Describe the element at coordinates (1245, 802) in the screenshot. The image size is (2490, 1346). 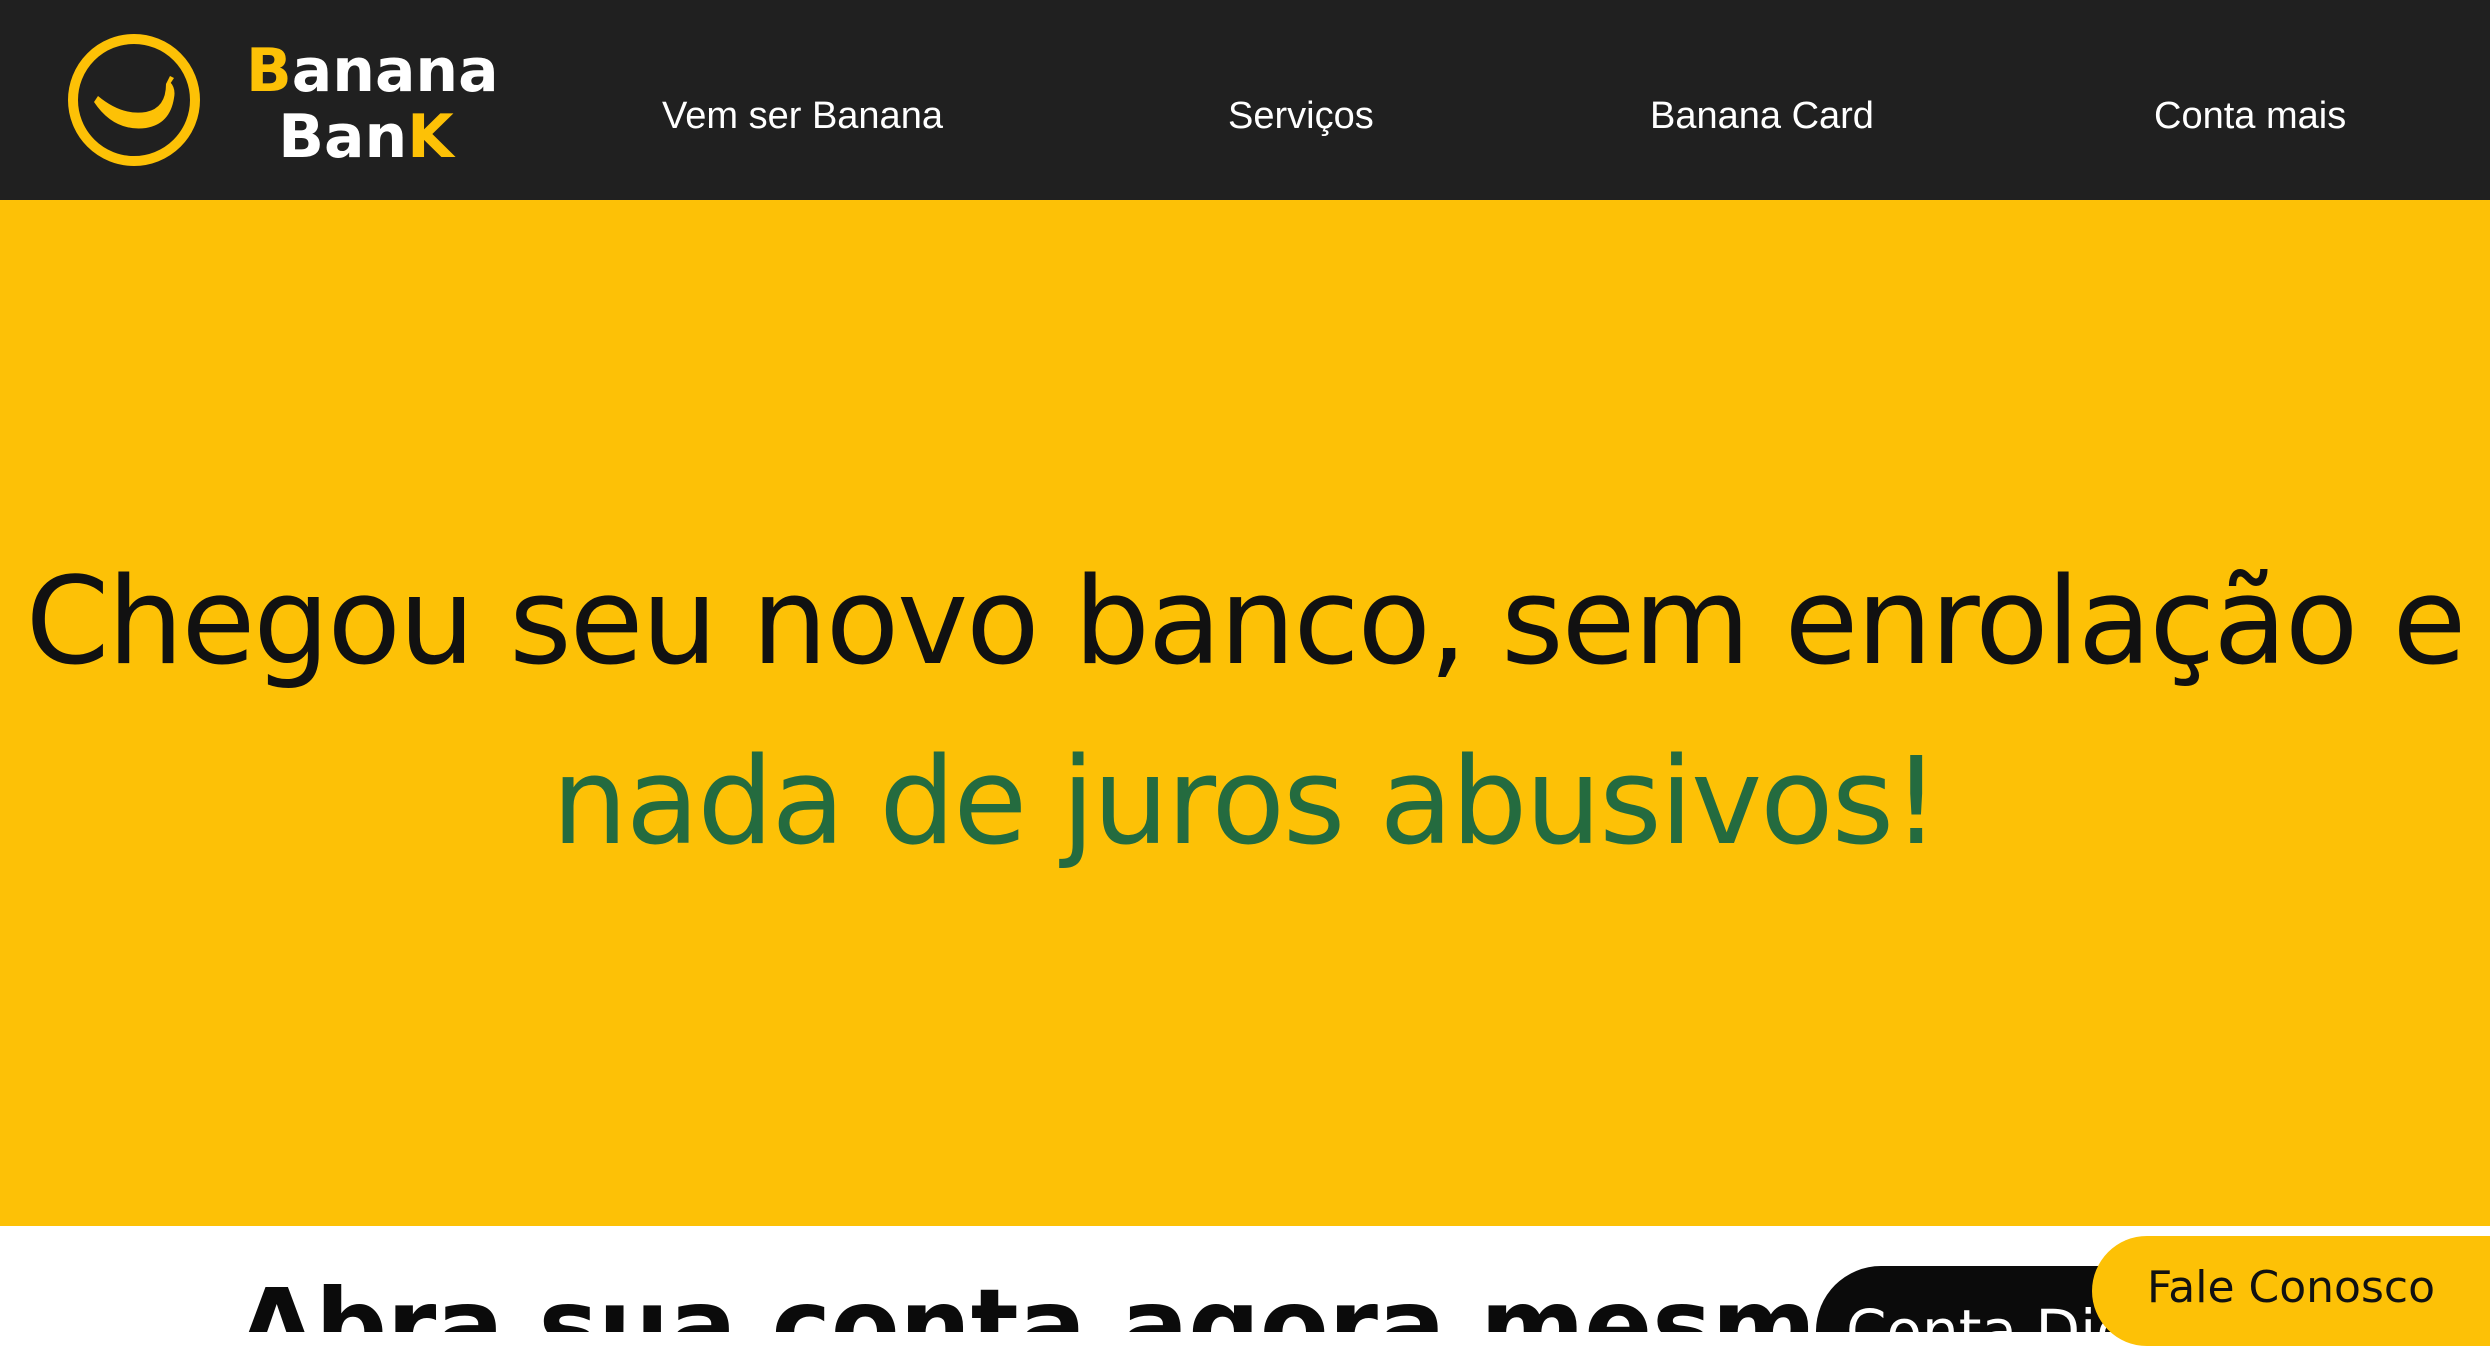
I see `hero-highlight: nada de juros abusivos!` at that location.